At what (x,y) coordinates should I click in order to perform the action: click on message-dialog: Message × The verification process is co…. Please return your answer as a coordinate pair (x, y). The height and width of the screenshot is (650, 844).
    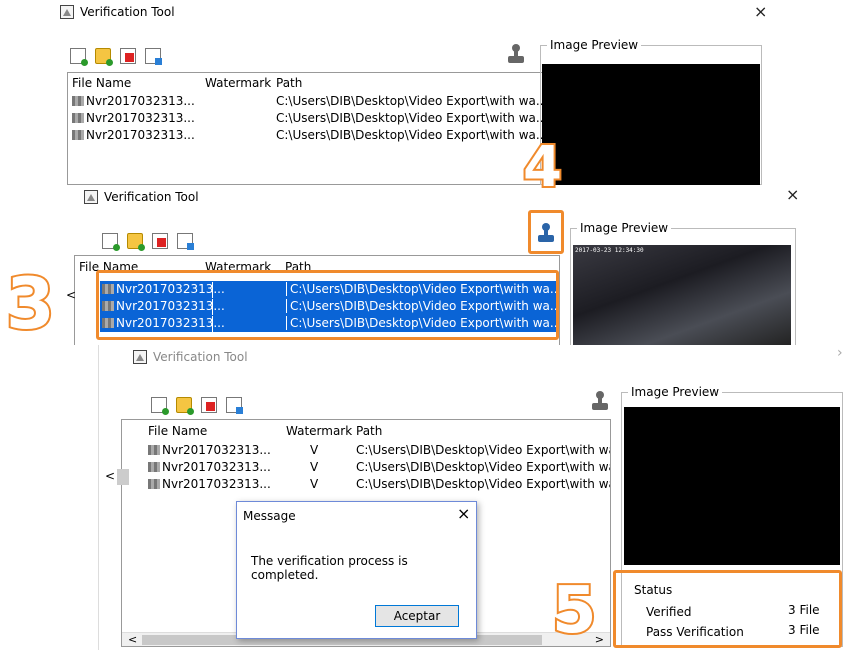
    Looking at the image, I should click on (356, 570).